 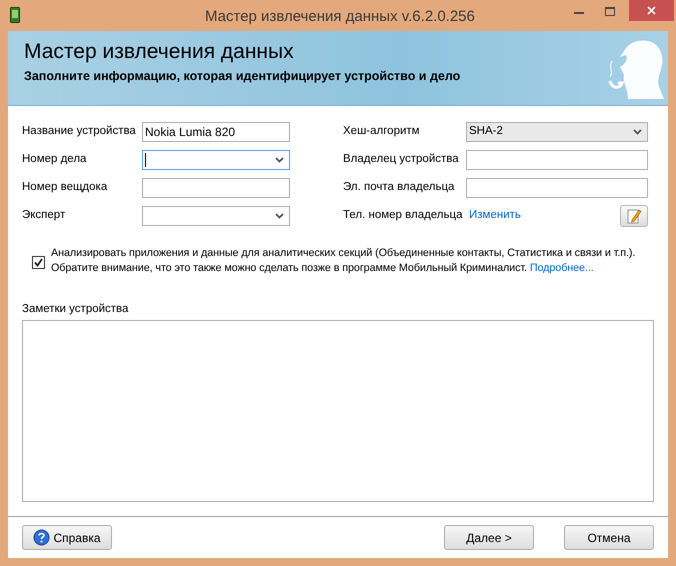 I want to click on field-label: Название устройства, so click(x=79, y=132).